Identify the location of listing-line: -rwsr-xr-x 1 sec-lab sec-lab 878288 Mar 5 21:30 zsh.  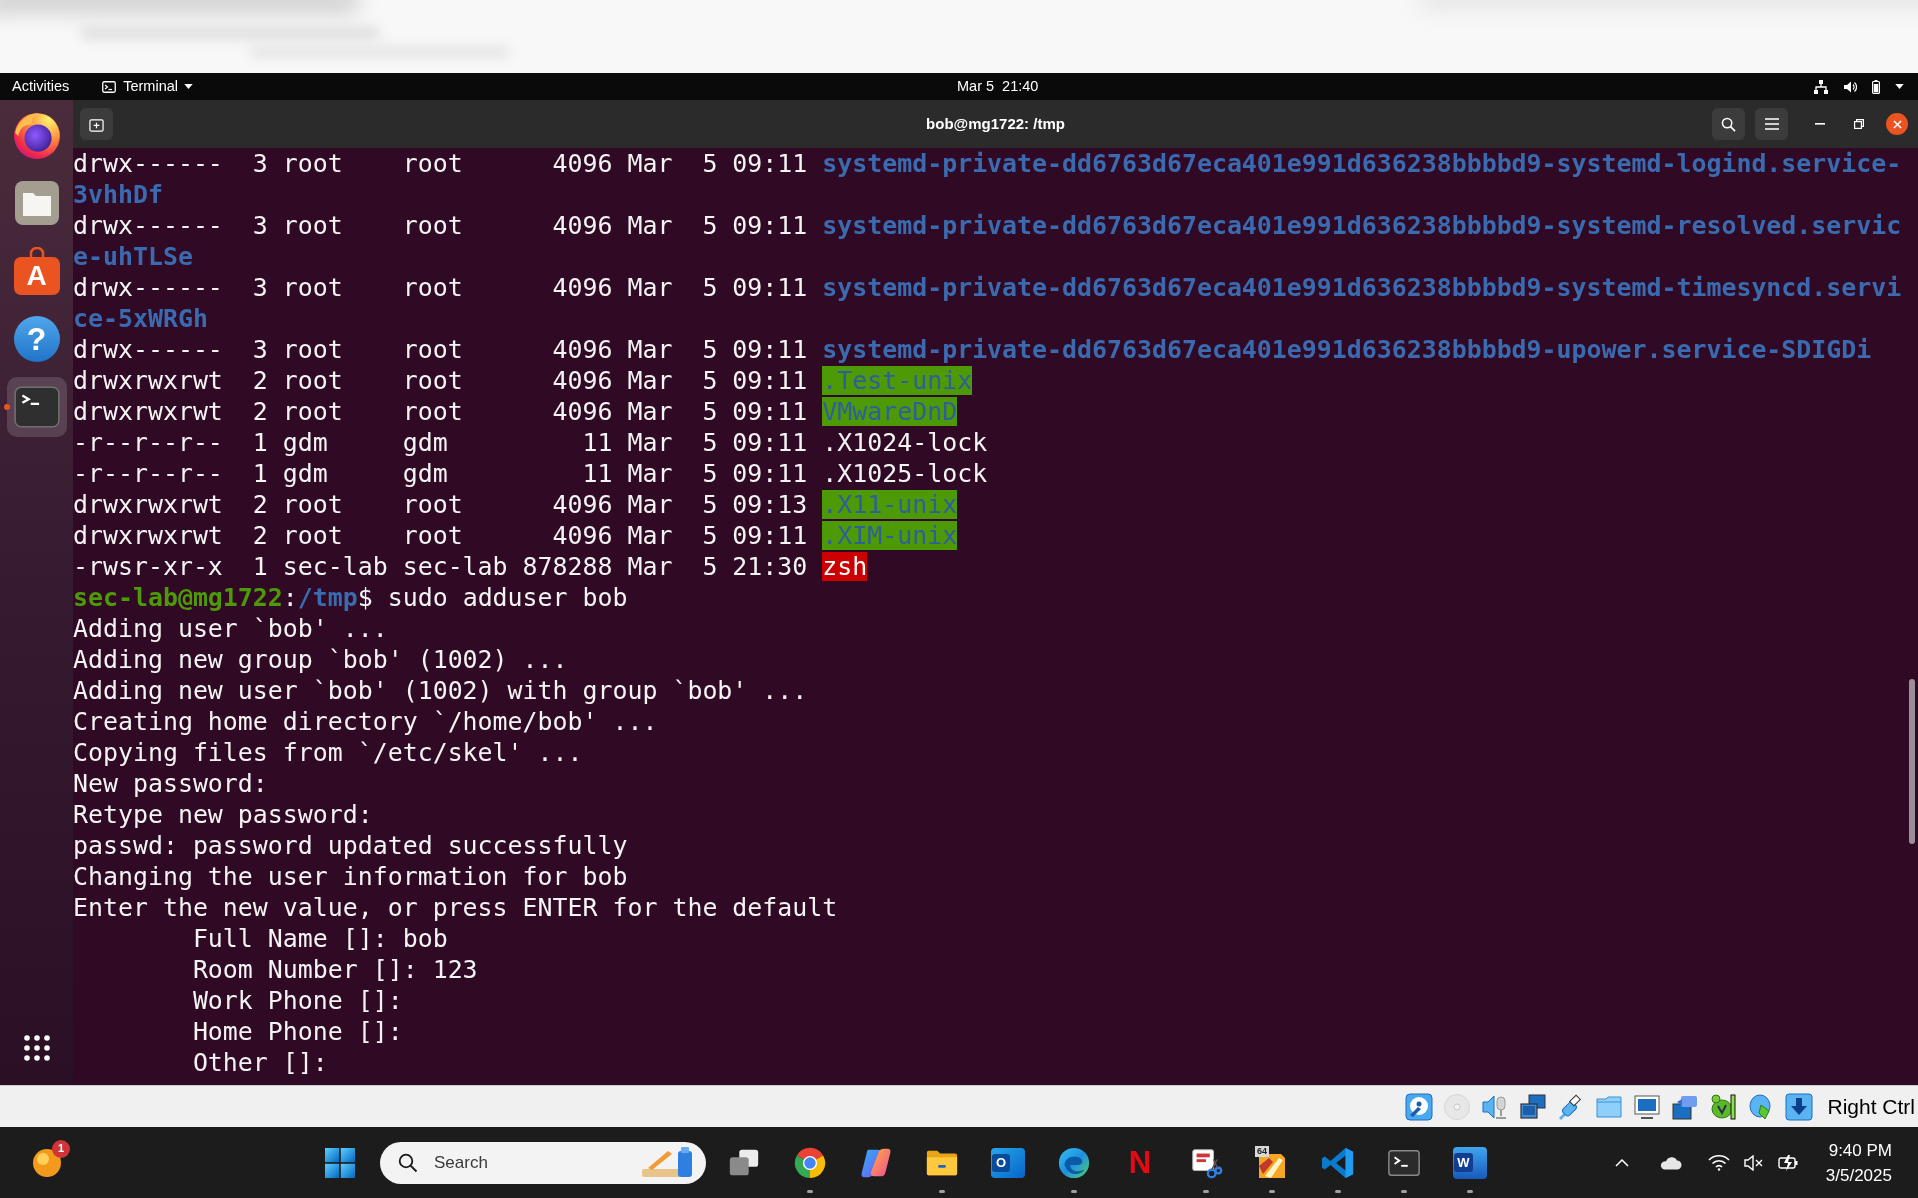
(470, 566).